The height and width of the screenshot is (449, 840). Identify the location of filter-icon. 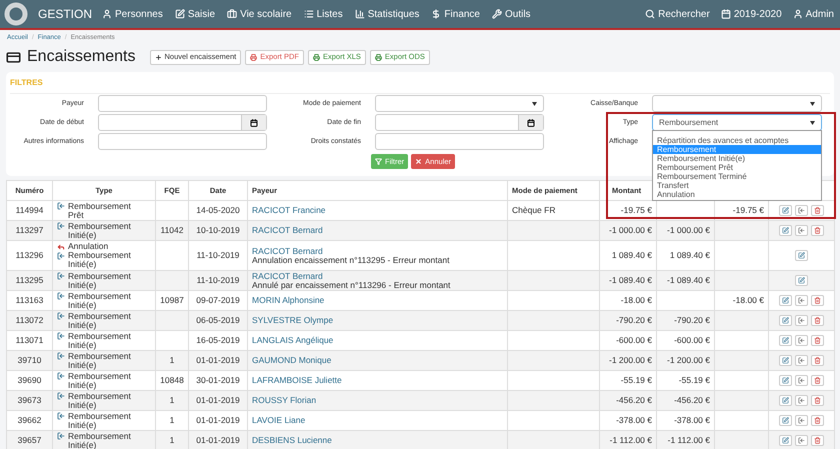
(378, 161).